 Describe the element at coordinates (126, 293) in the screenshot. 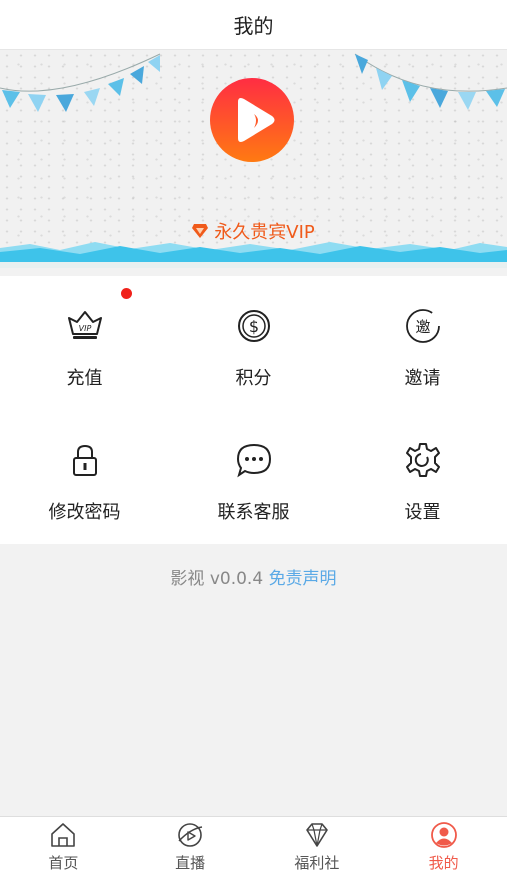

I see `notification-badge` at that location.